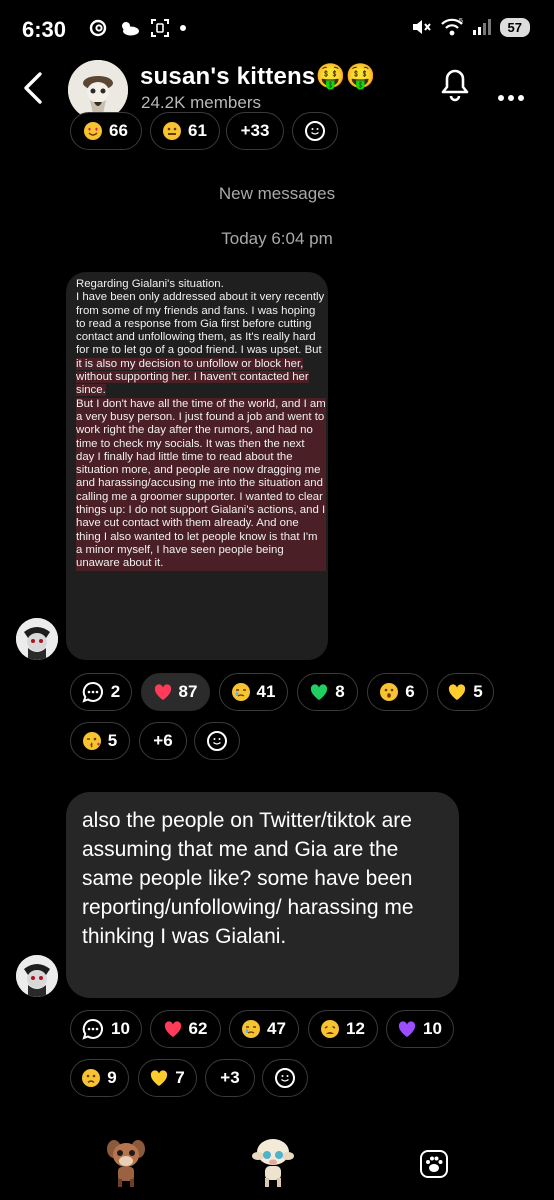  Describe the element at coordinates (160, 28) in the screenshot. I see `screenshot-icon` at that location.